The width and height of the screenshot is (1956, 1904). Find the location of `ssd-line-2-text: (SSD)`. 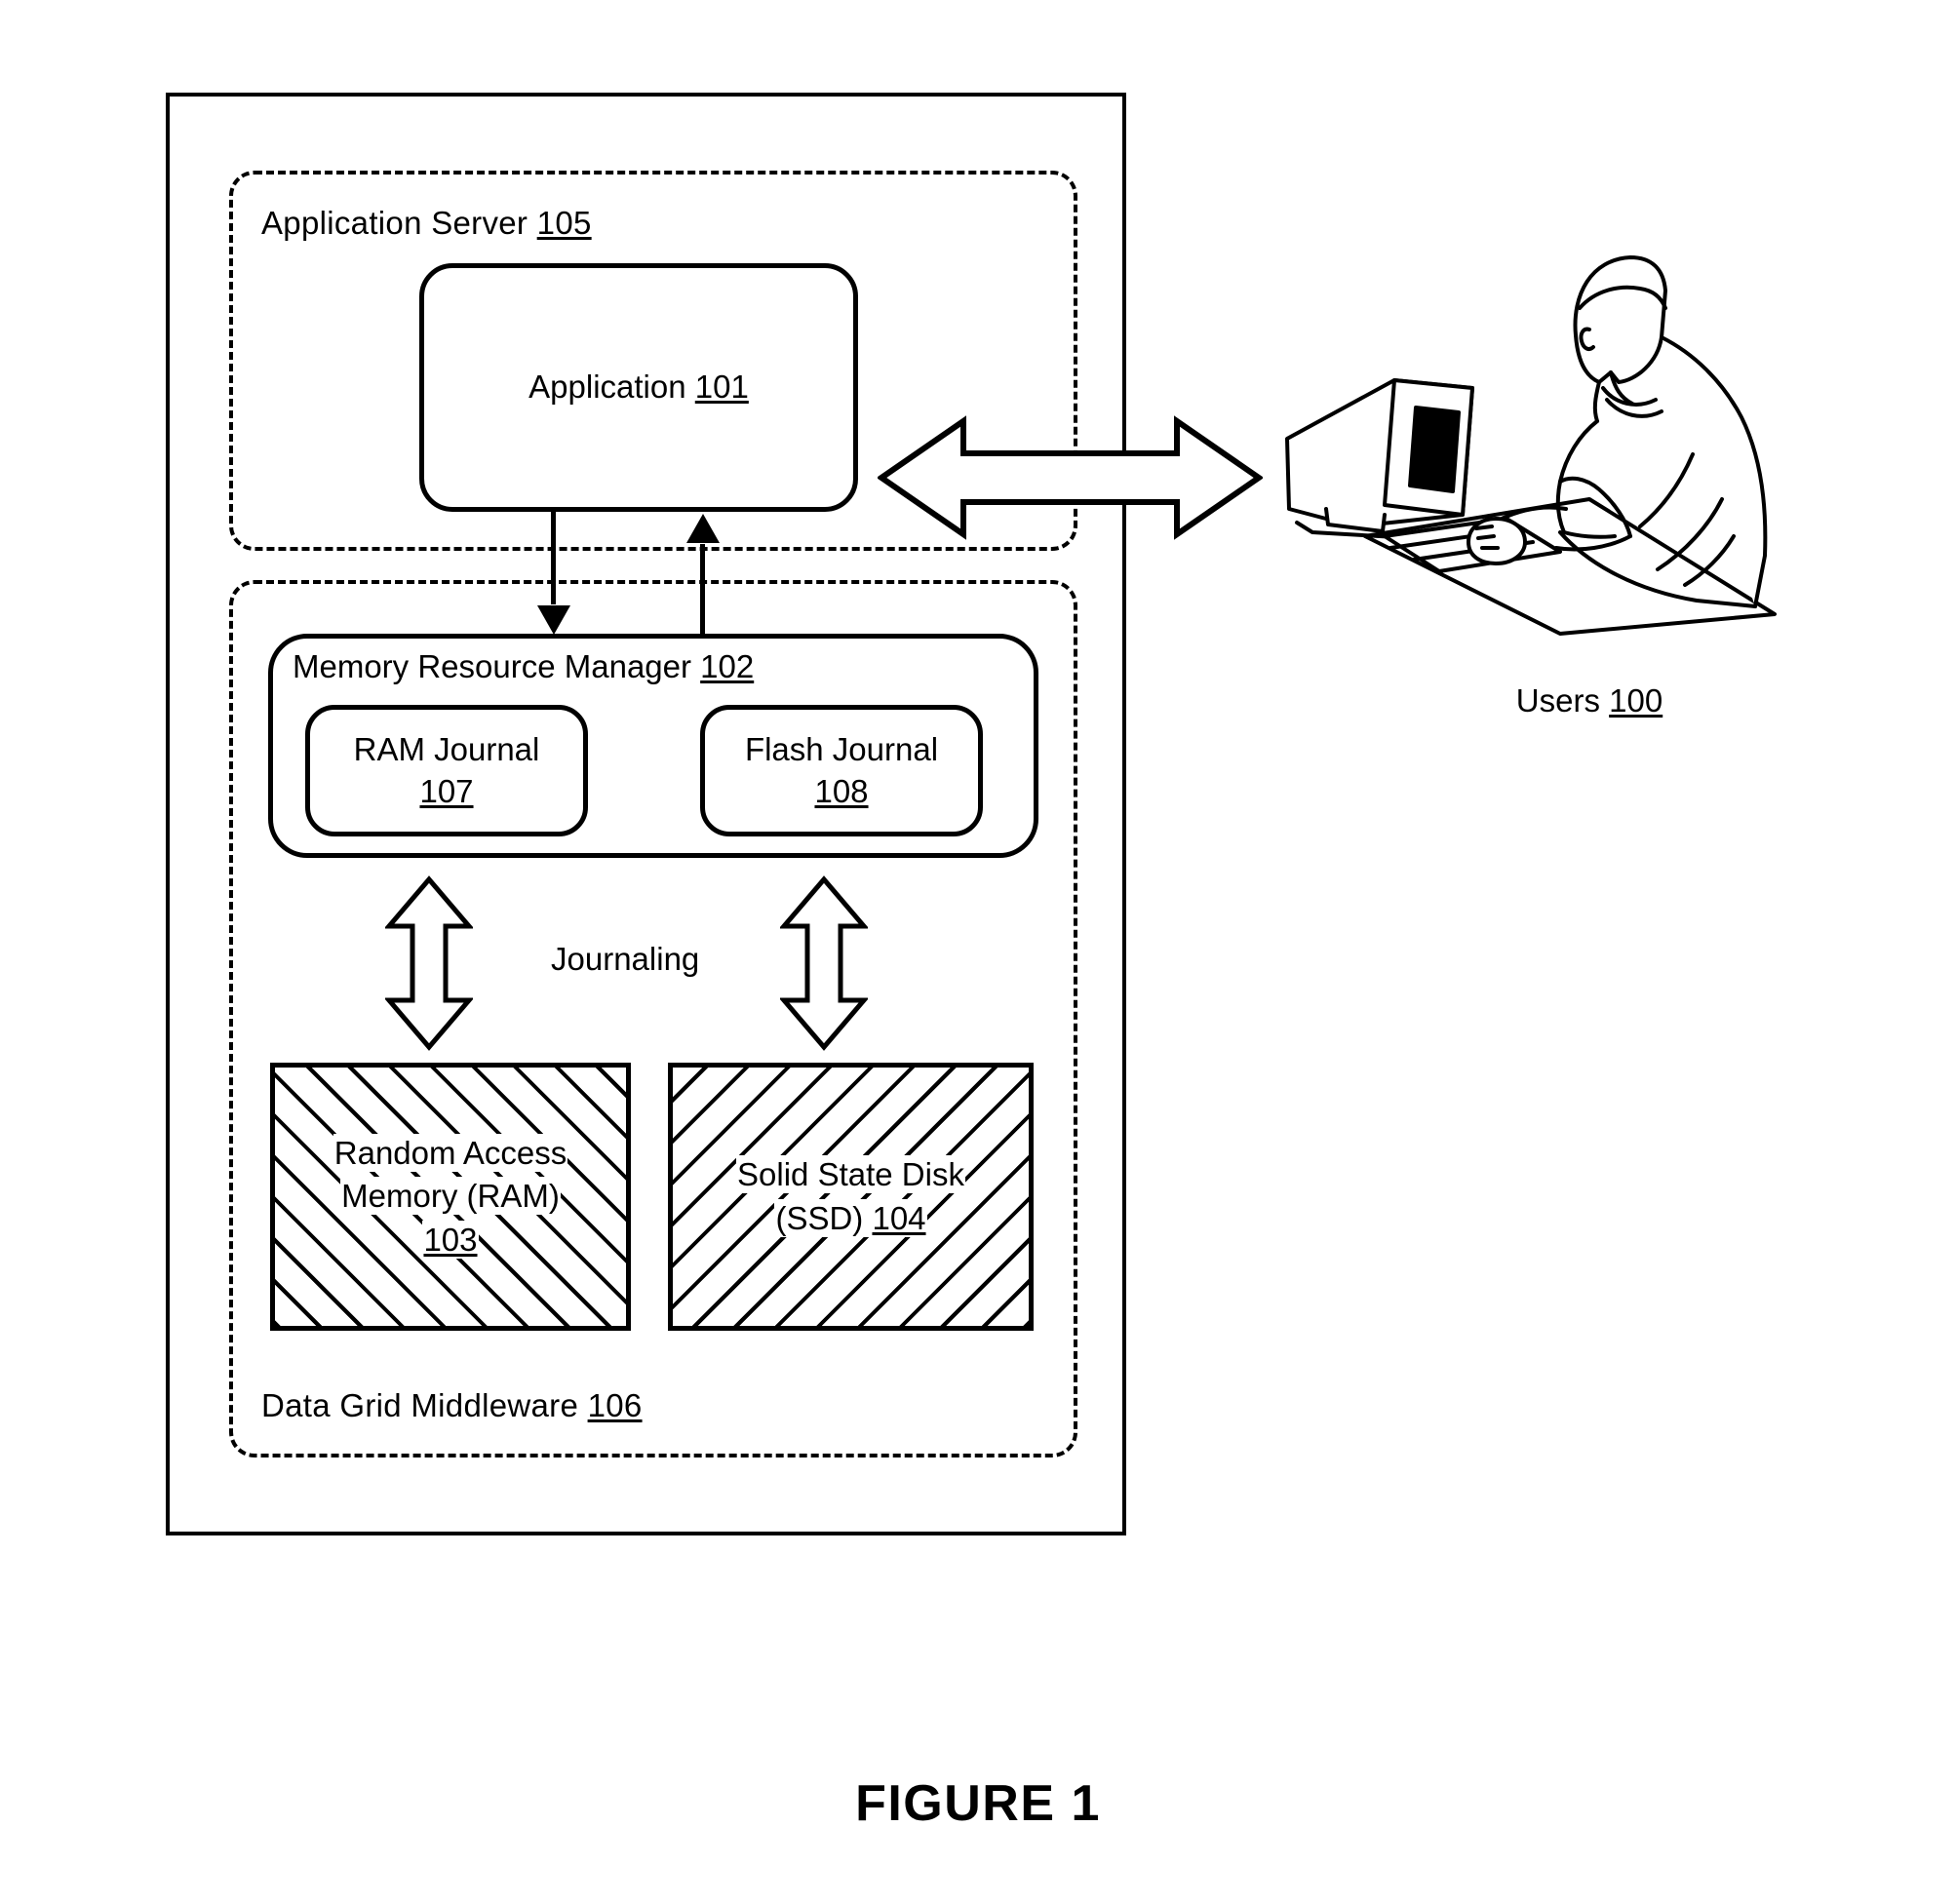

ssd-line-2-text: (SSD) is located at coordinates (824, 1217).